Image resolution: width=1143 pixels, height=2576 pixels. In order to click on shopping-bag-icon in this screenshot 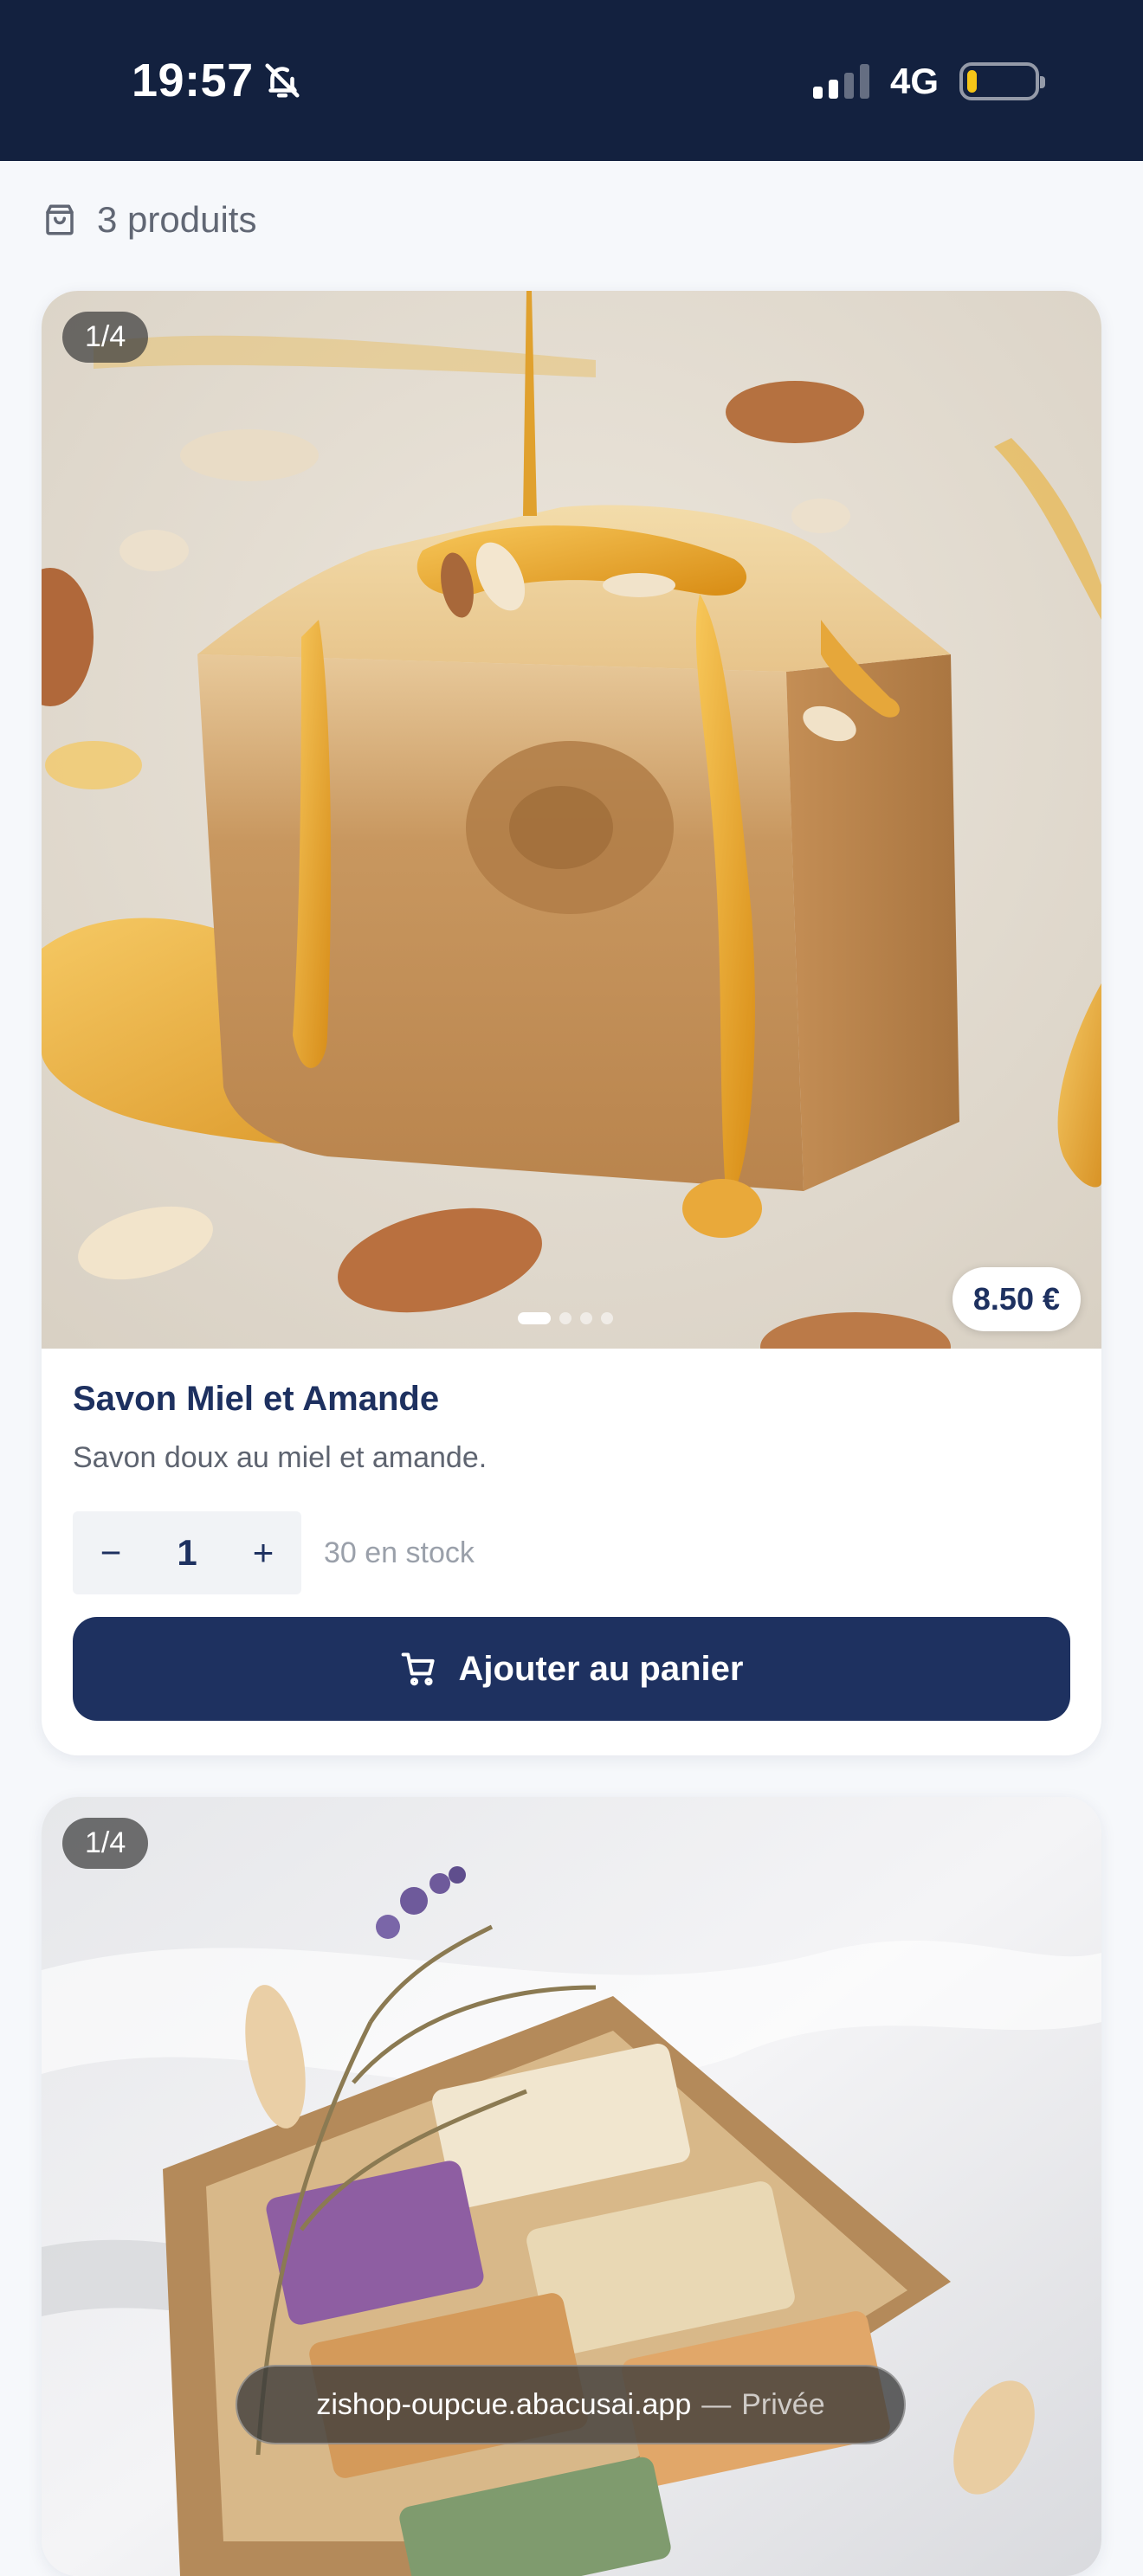, I will do `click(60, 219)`.